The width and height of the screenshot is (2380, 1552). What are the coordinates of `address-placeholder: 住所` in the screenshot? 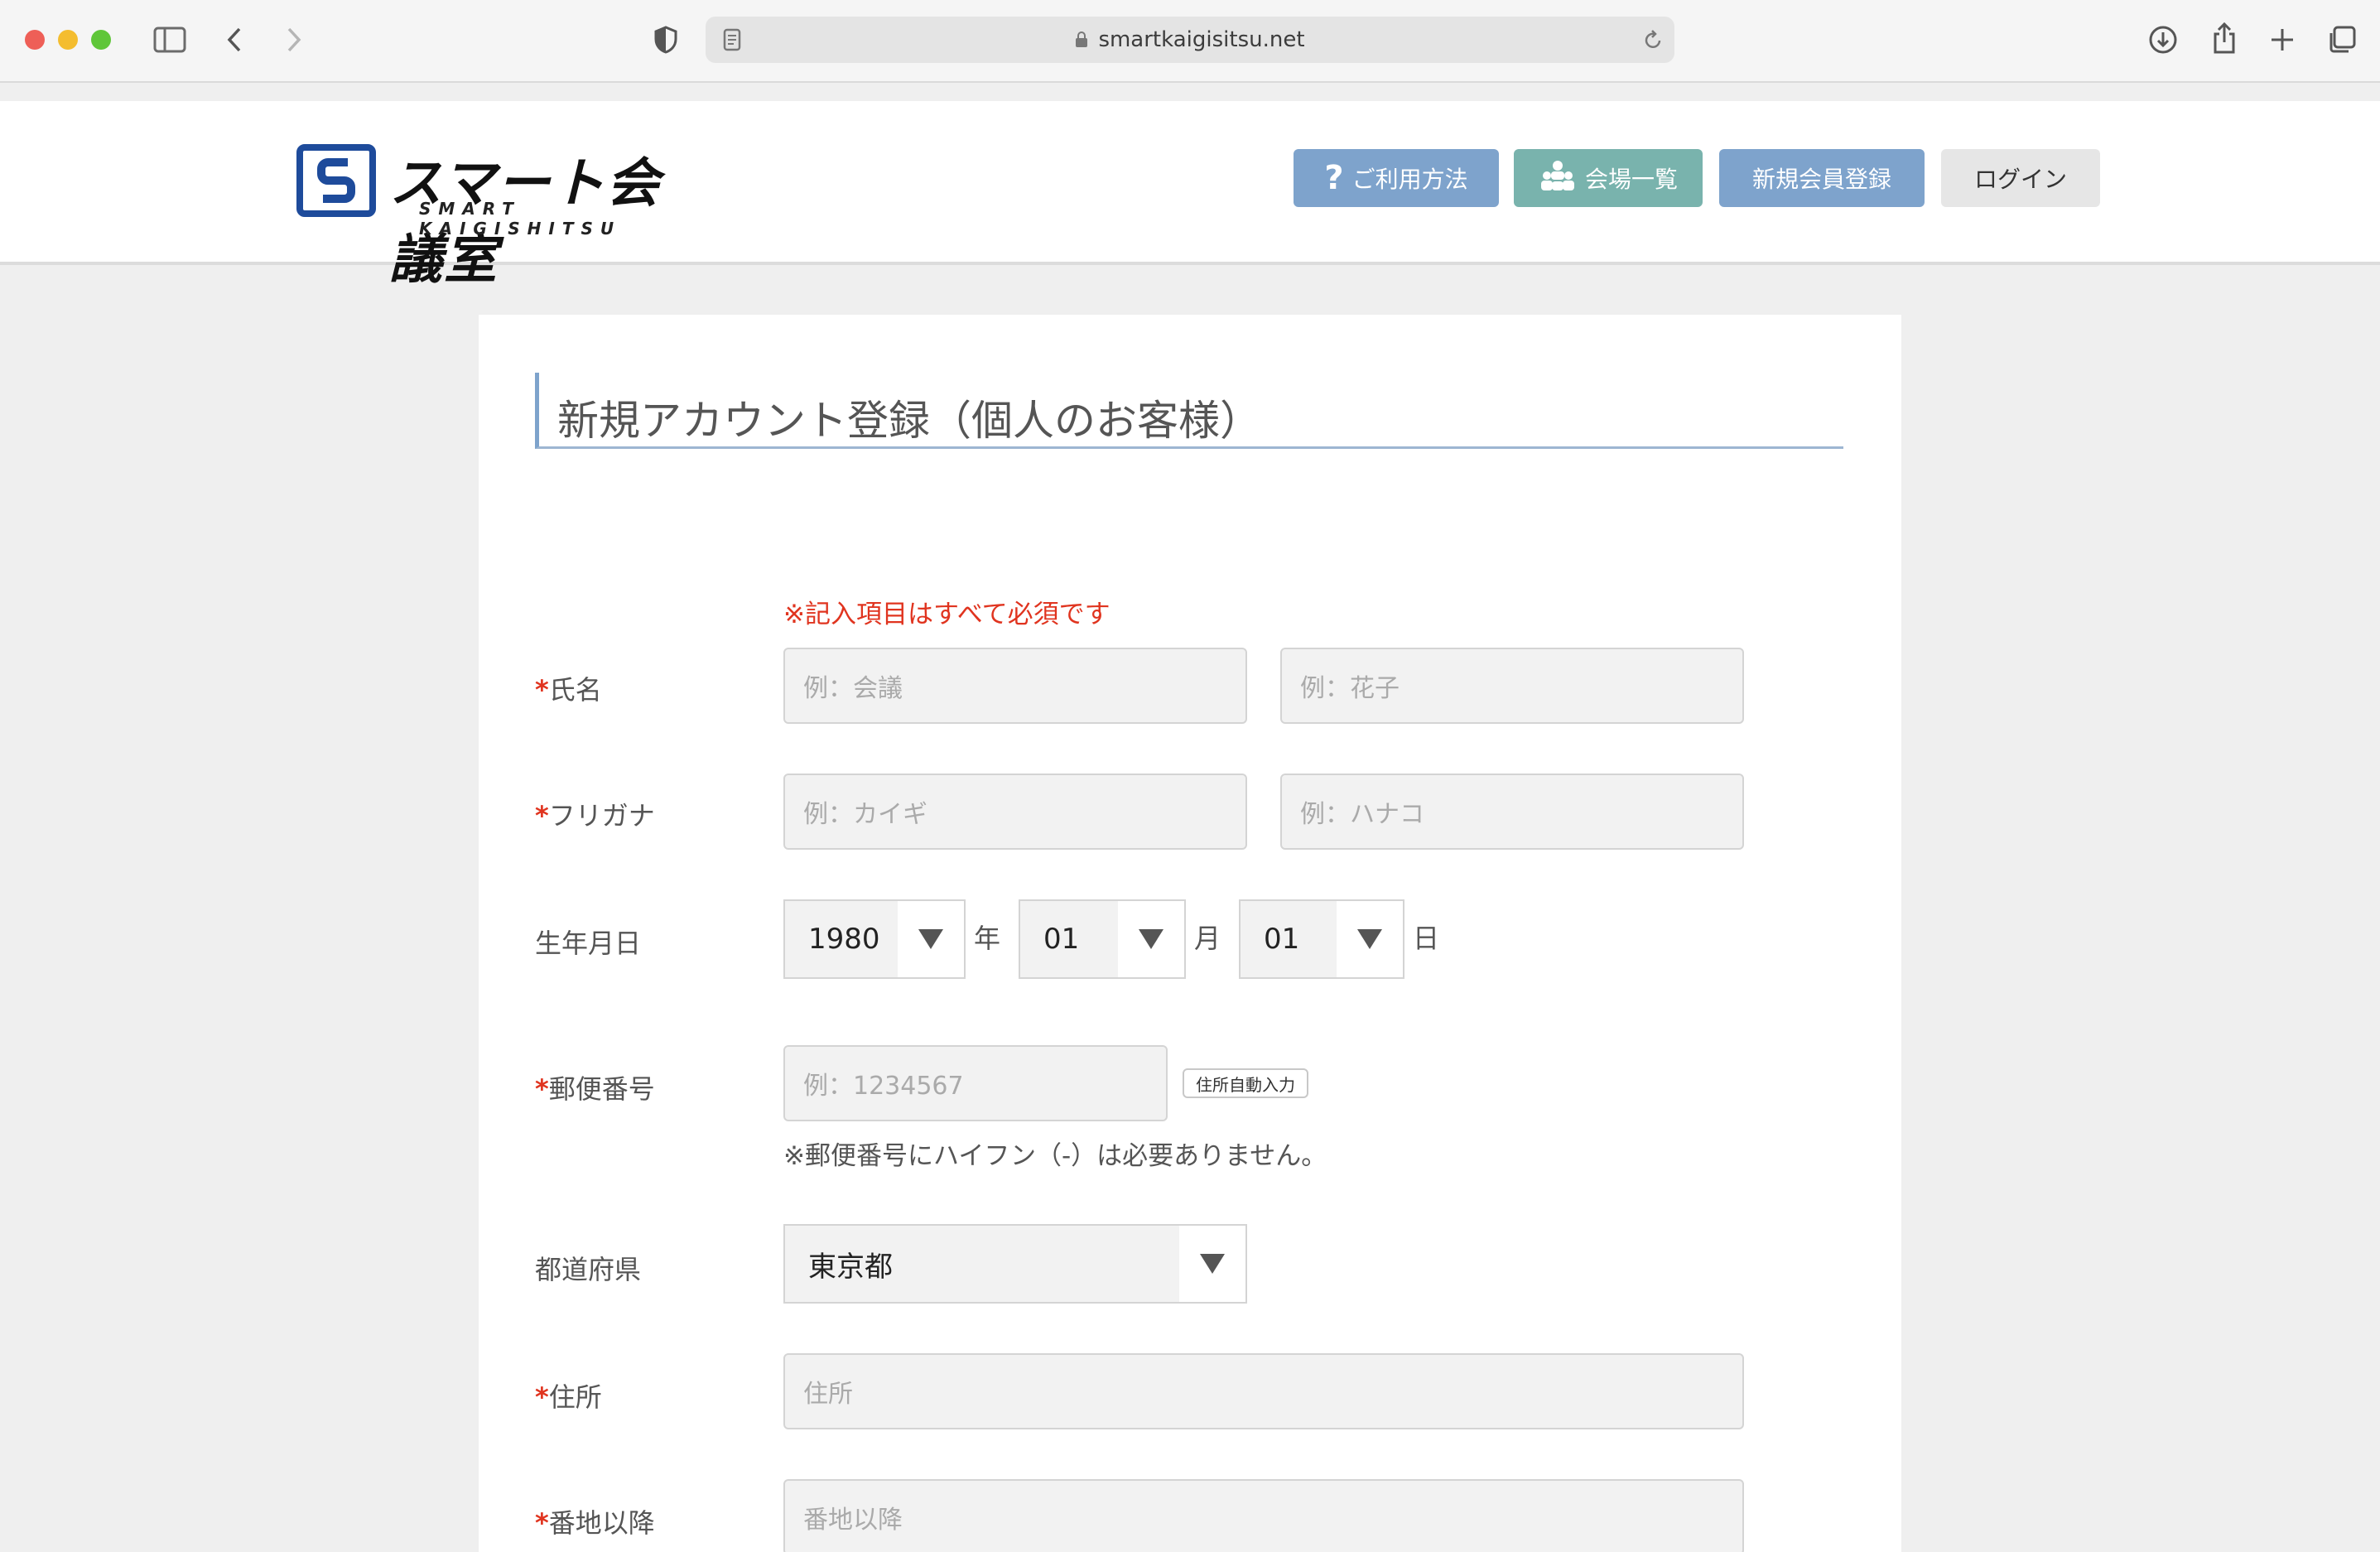 It's located at (828, 1394).